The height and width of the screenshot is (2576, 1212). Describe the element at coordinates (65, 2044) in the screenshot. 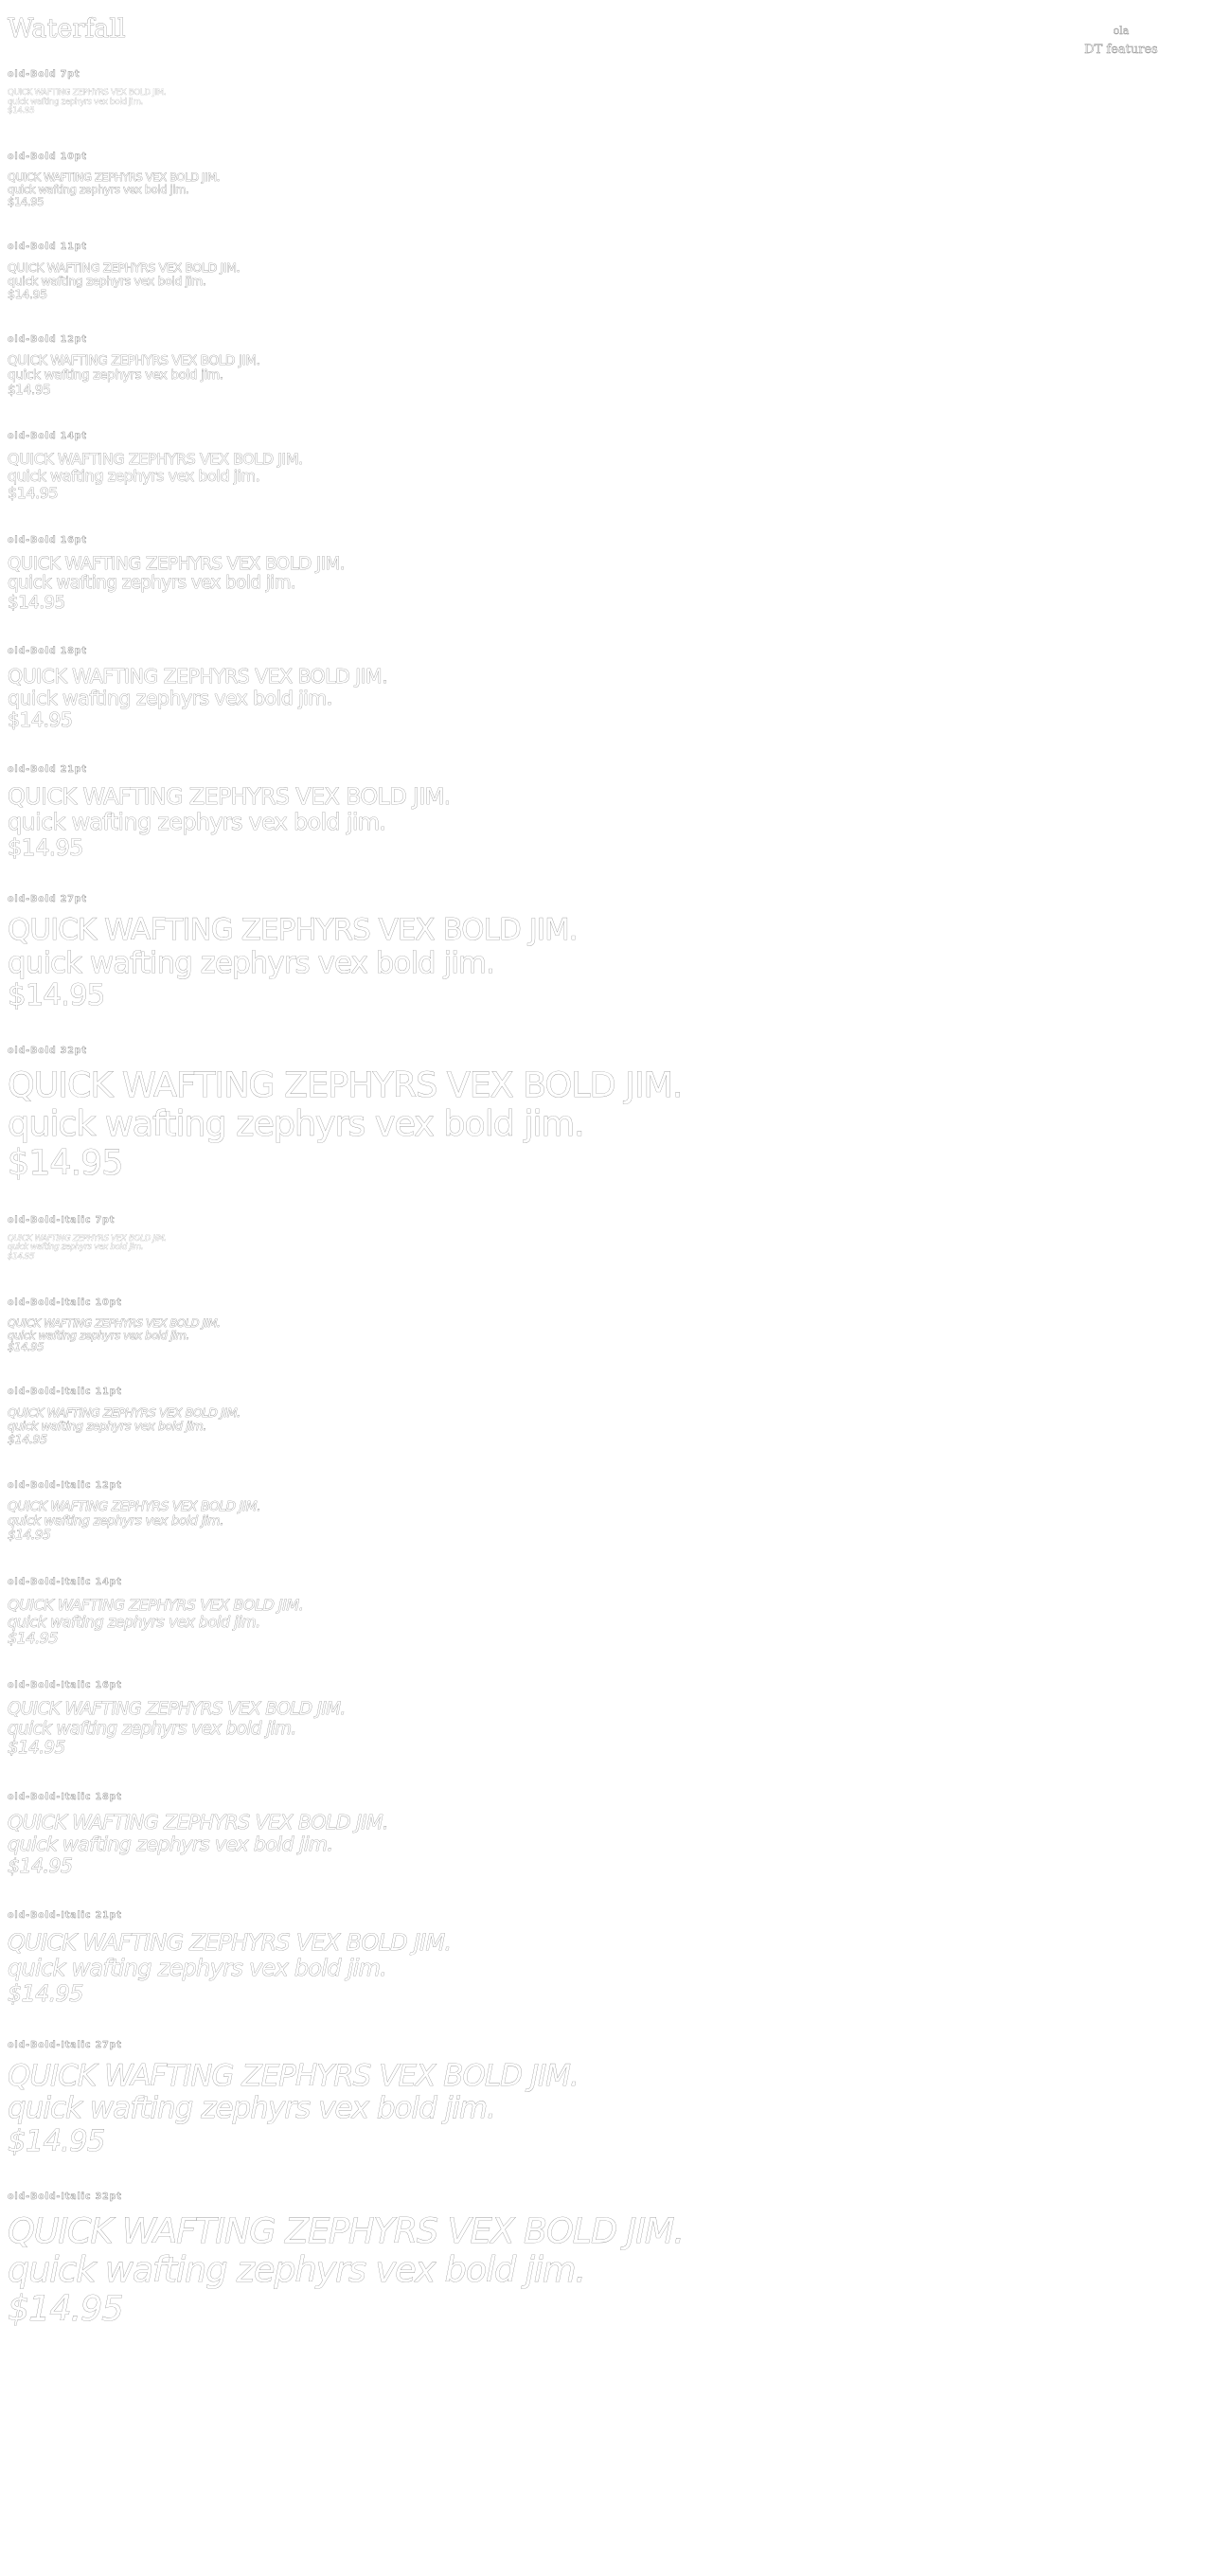

I see `section-label: old-Bold-Italic 27pt` at that location.